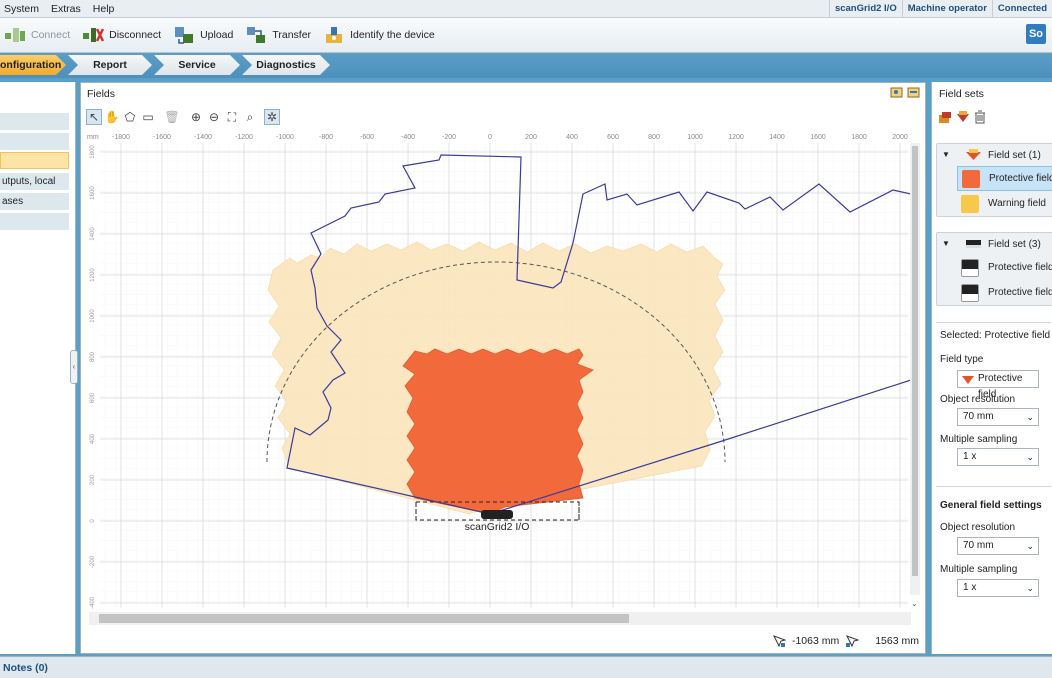  What do you see at coordinates (859, 137) in the screenshot?
I see `x-tick-label: 1800` at bounding box center [859, 137].